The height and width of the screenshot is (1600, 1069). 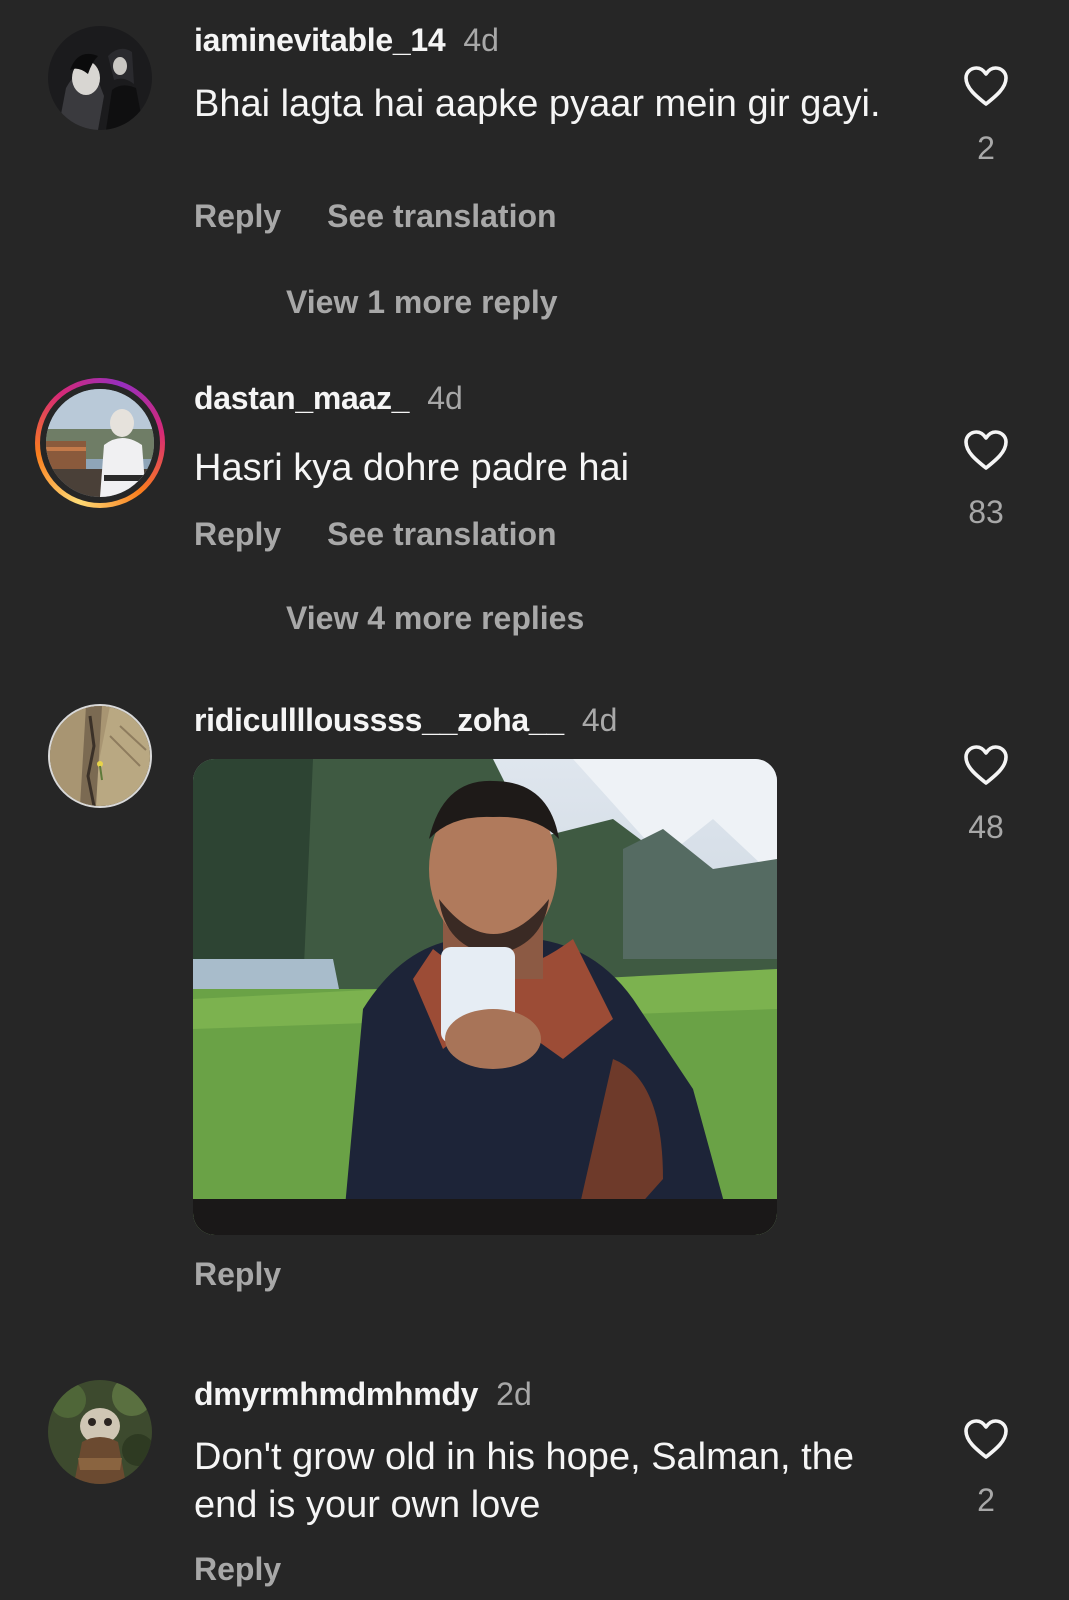 I want to click on like-count: 83, so click(x=986, y=512).